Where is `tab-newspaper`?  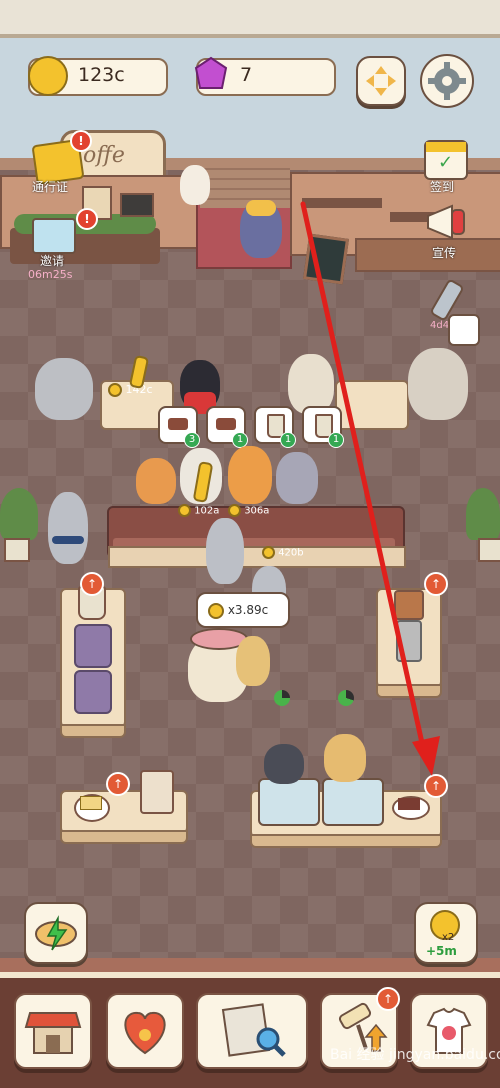
tab-newspaper is located at coordinates (252, 1031).